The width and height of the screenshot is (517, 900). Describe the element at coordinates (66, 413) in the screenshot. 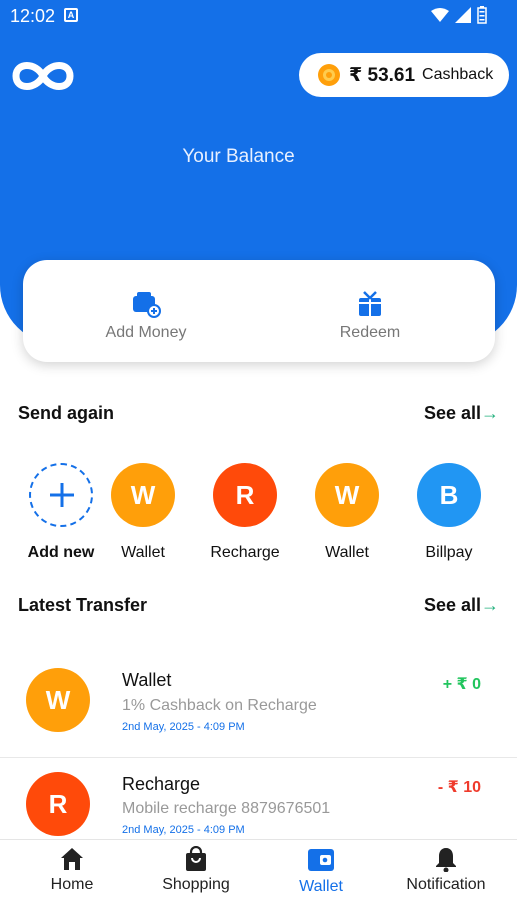

I see `send-again-title: Send again` at that location.